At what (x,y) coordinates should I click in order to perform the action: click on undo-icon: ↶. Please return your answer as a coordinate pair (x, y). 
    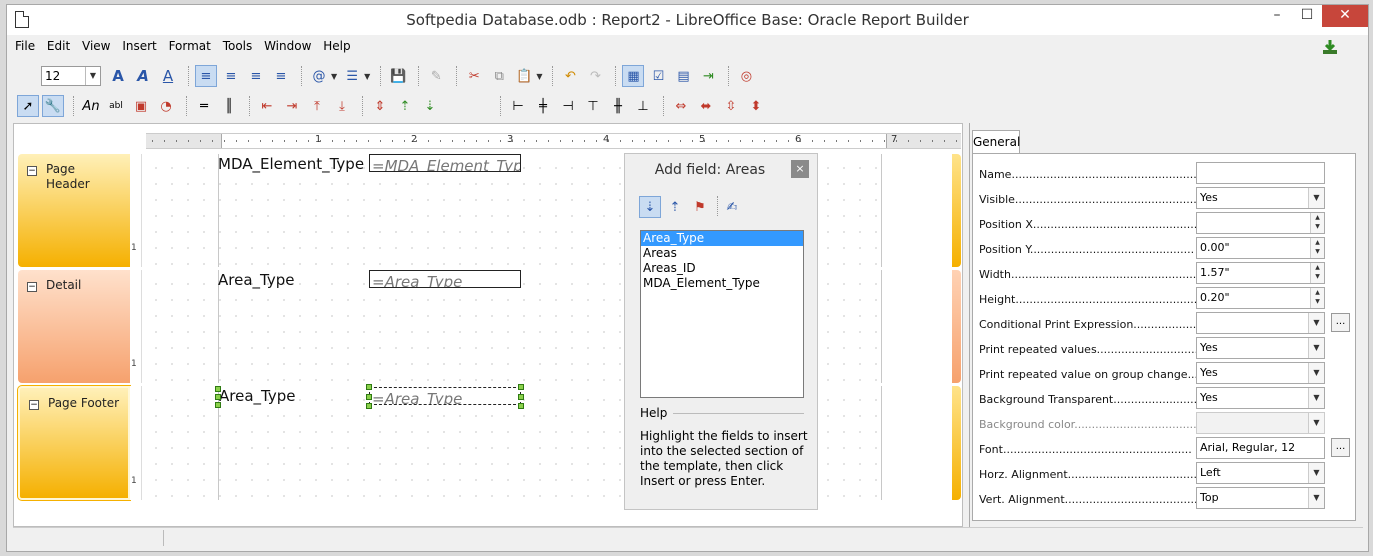
    Looking at the image, I should click on (570, 76).